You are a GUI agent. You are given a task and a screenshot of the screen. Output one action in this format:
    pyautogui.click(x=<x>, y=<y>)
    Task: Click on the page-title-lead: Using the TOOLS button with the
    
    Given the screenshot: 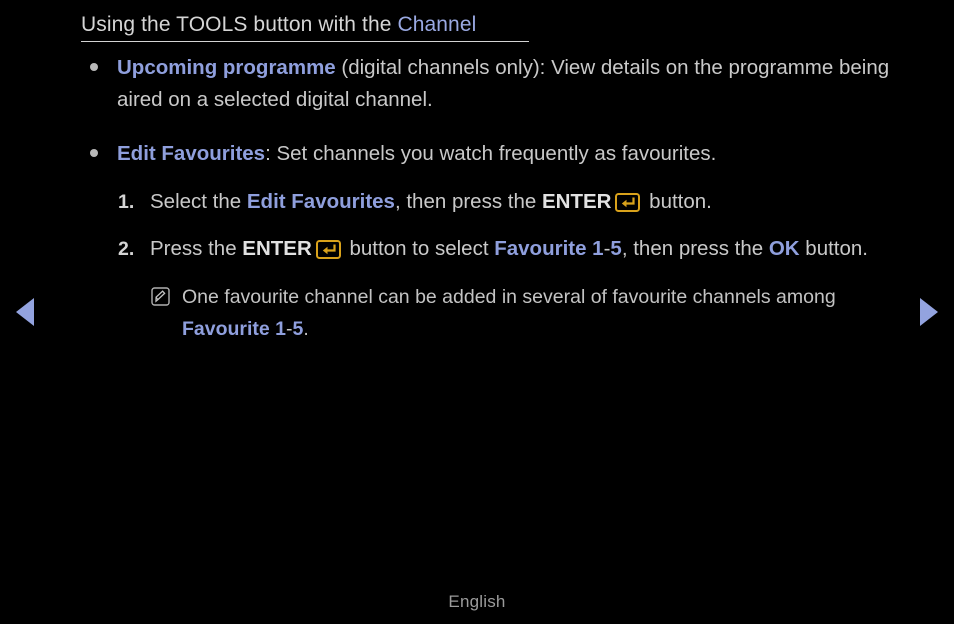 What is the action you would take?
    pyautogui.click(x=239, y=24)
    